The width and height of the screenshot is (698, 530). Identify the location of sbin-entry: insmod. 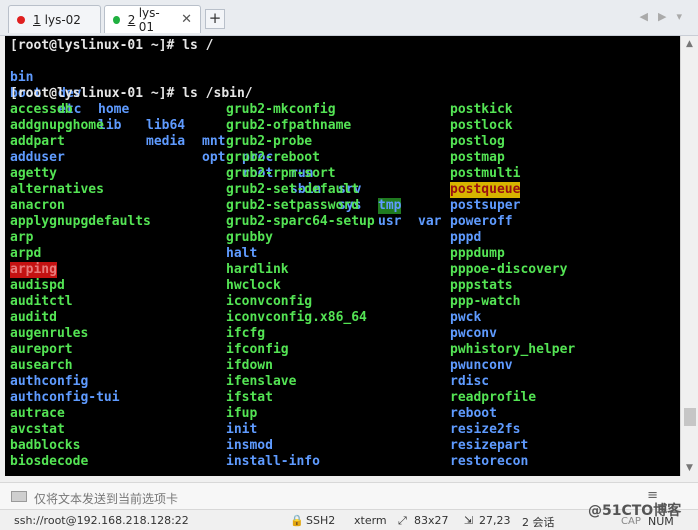
(249, 445).